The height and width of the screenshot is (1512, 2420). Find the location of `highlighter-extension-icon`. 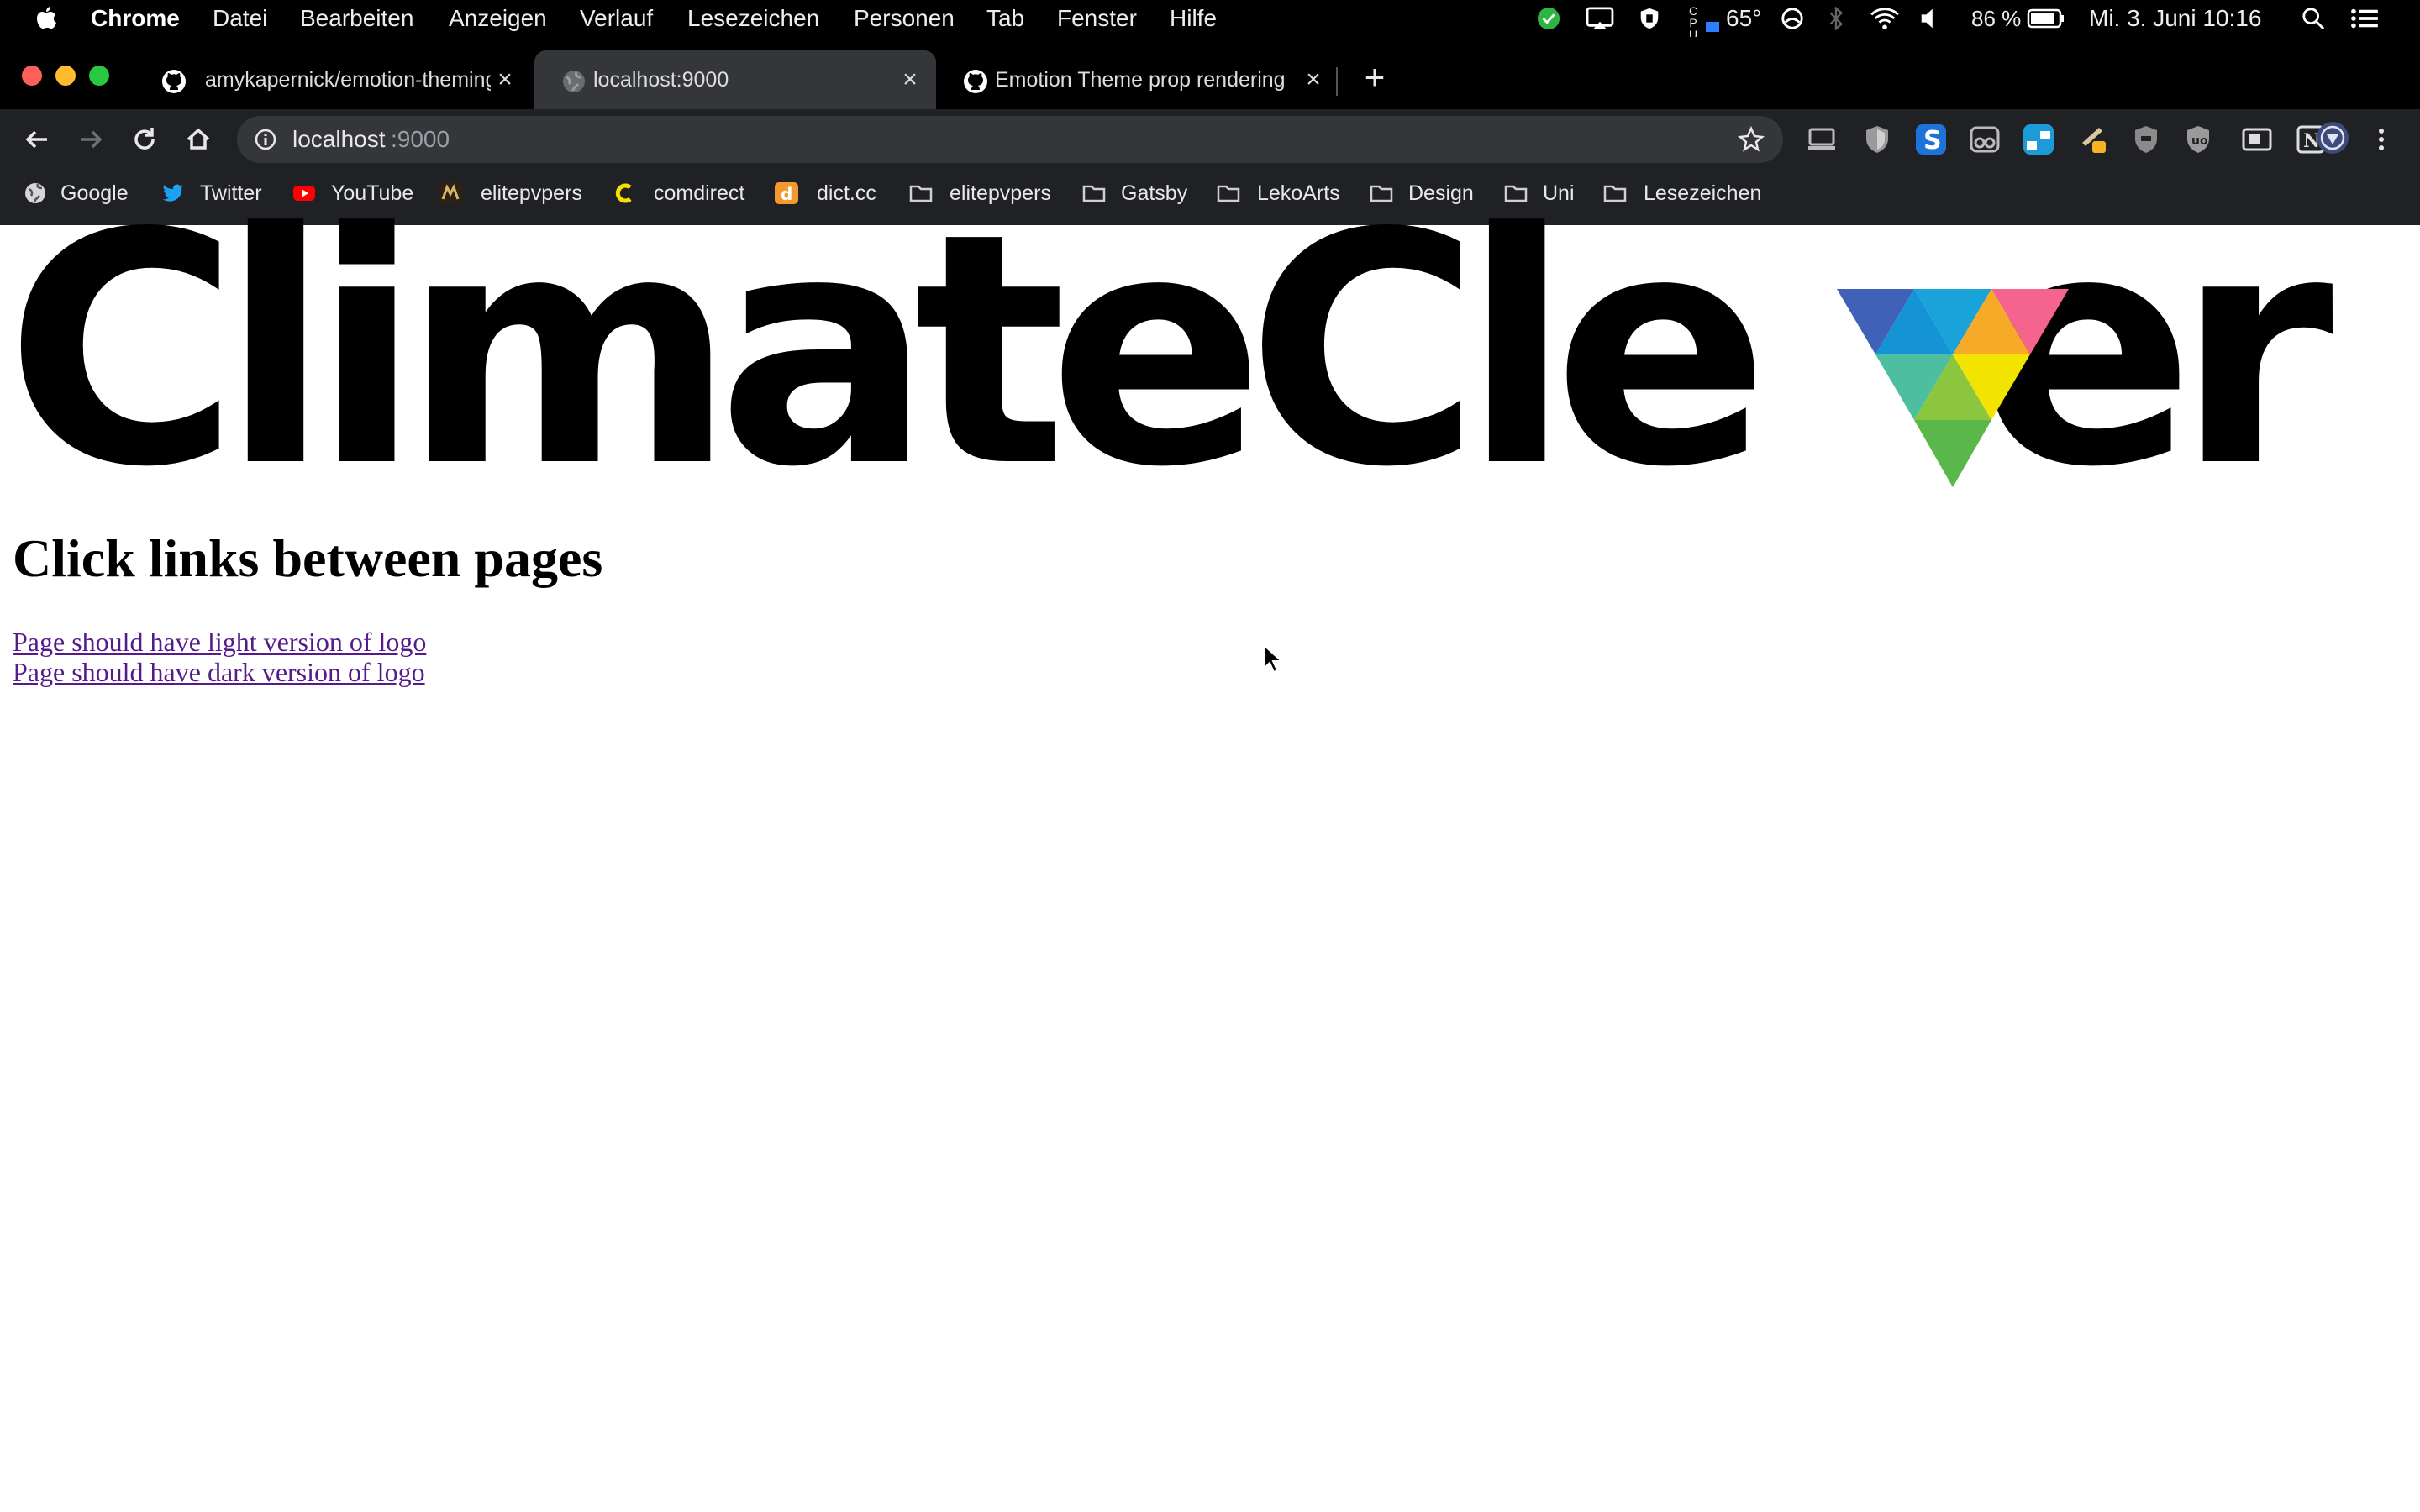

highlighter-extension-icon is located at coordinates (2092, 139).